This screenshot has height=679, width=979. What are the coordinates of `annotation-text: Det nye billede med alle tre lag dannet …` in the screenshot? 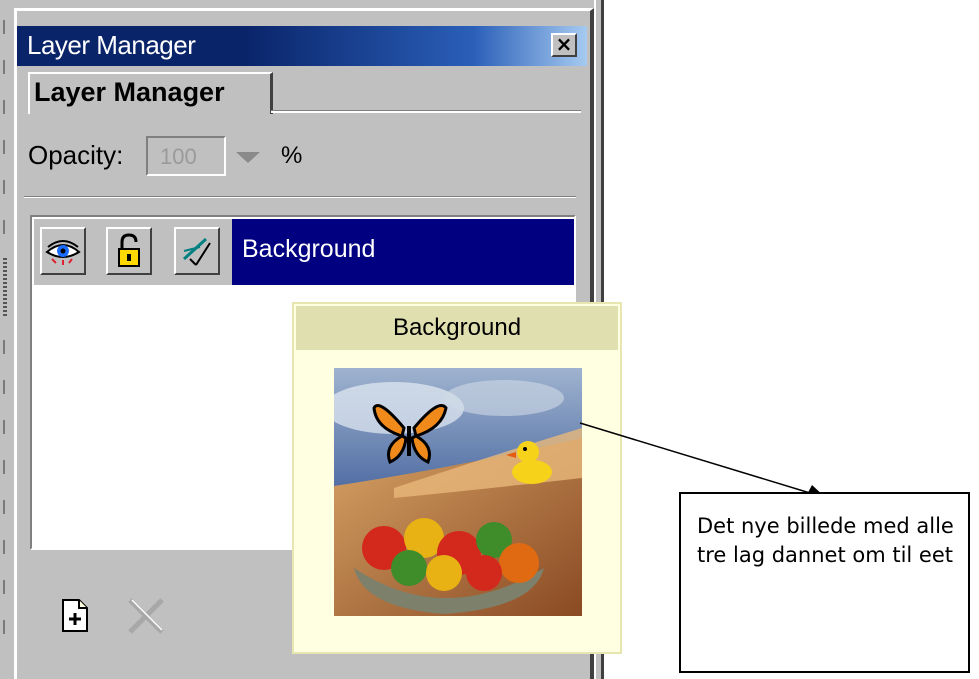 It's located at (825, 540).